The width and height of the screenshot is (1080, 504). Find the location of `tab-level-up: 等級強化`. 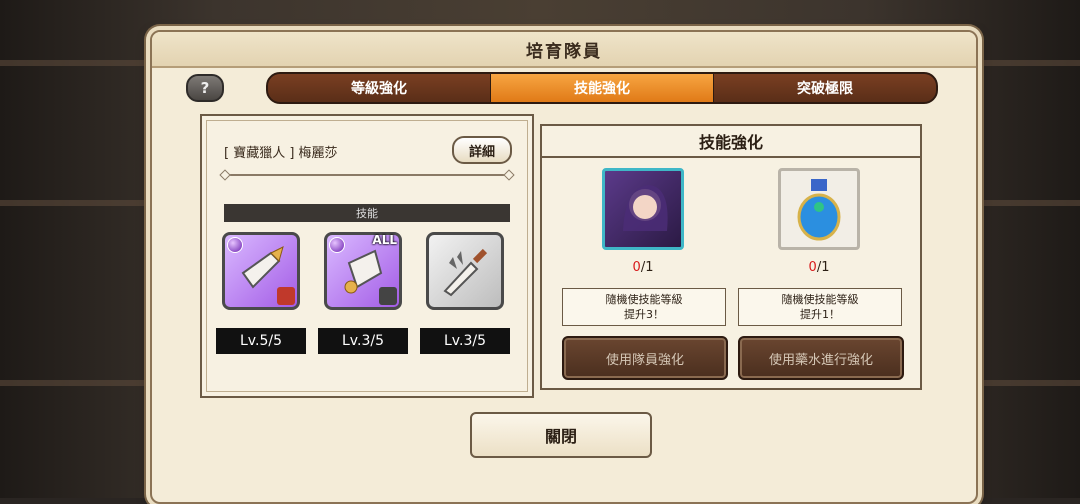

tab-level-up: 等級強化 is located at coordinates (379, 88).